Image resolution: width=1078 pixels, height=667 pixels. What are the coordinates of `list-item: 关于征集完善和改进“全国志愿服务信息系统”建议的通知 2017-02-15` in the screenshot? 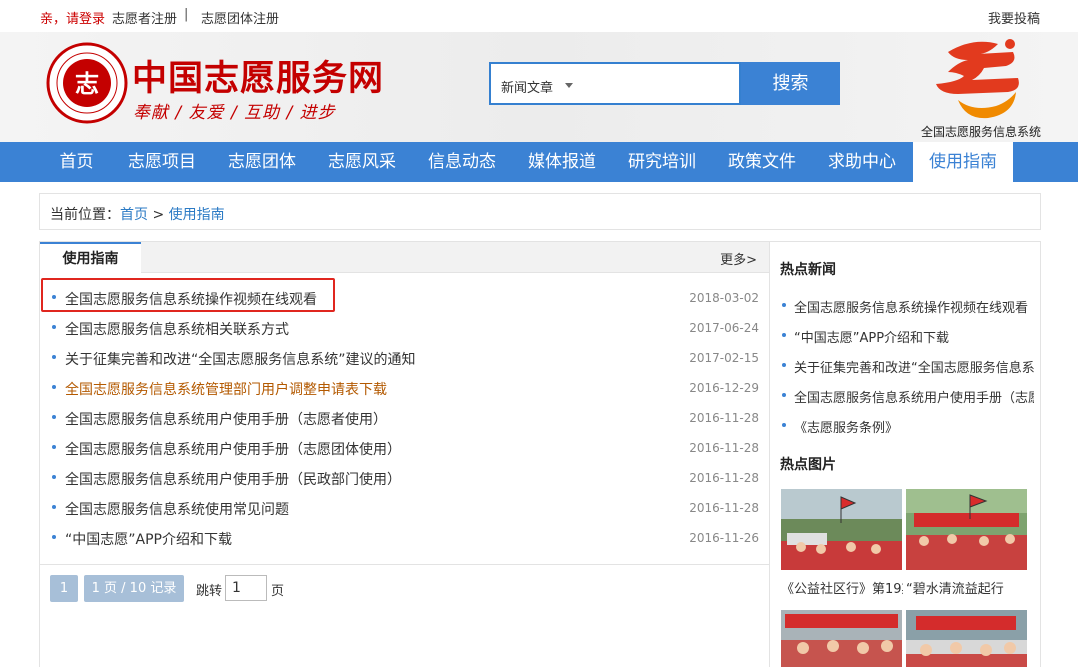 It's located at (404, 358).